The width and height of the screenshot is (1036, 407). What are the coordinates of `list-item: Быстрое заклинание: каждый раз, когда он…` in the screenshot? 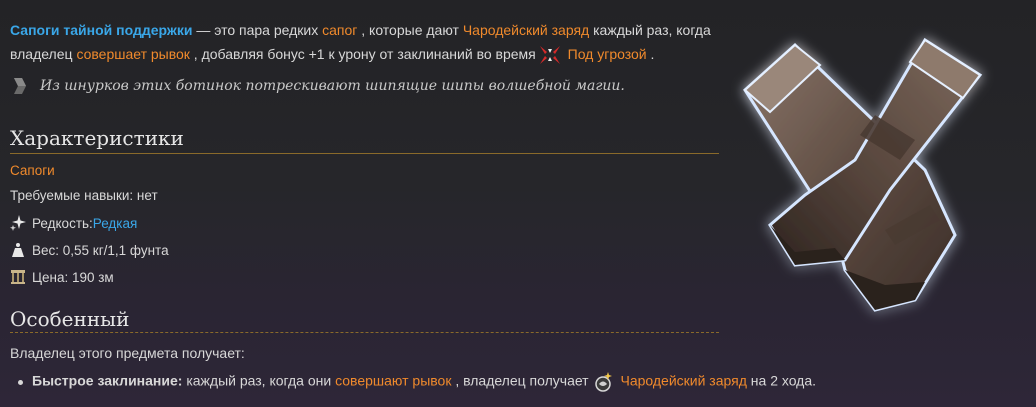 It's located at (417, 382).